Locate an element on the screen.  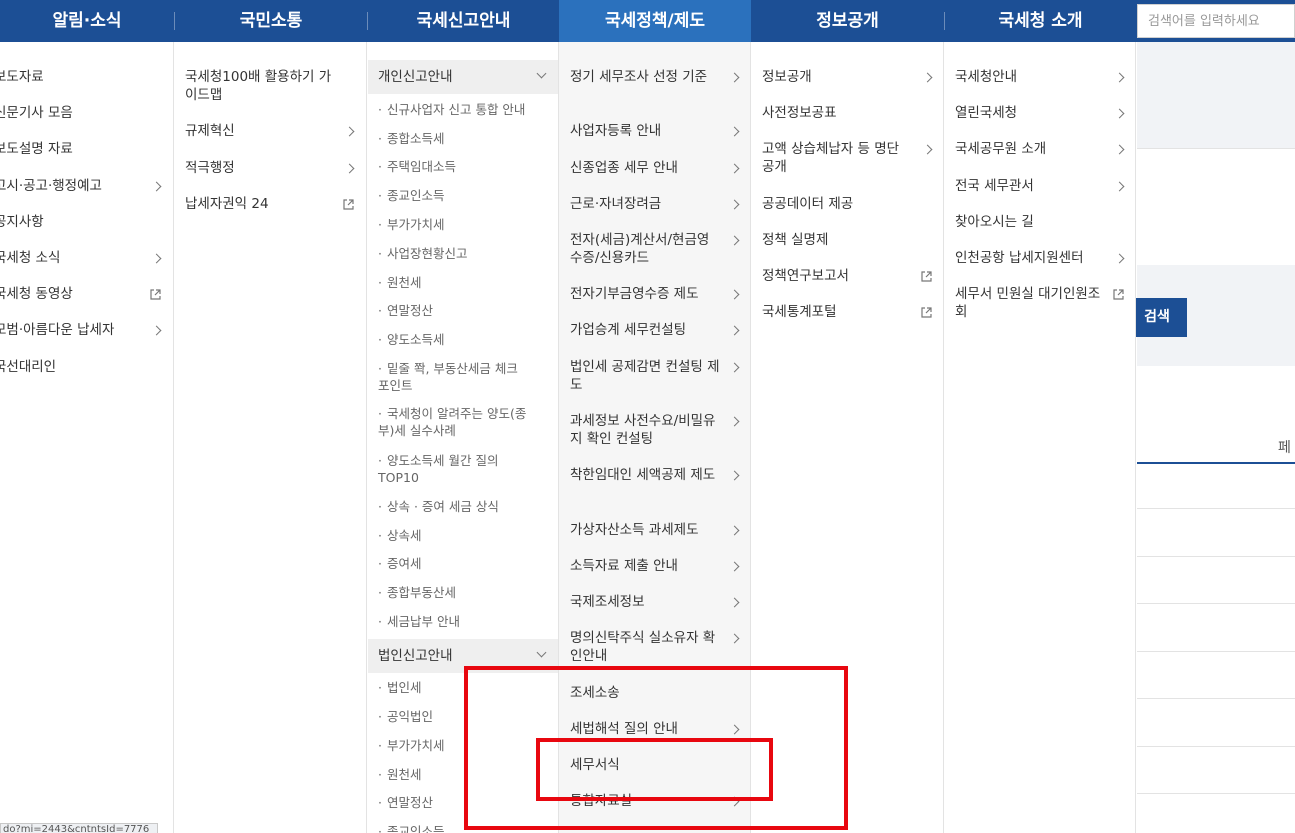
menu-item-notice: 공지사항 is located at coordinates (82, 222).